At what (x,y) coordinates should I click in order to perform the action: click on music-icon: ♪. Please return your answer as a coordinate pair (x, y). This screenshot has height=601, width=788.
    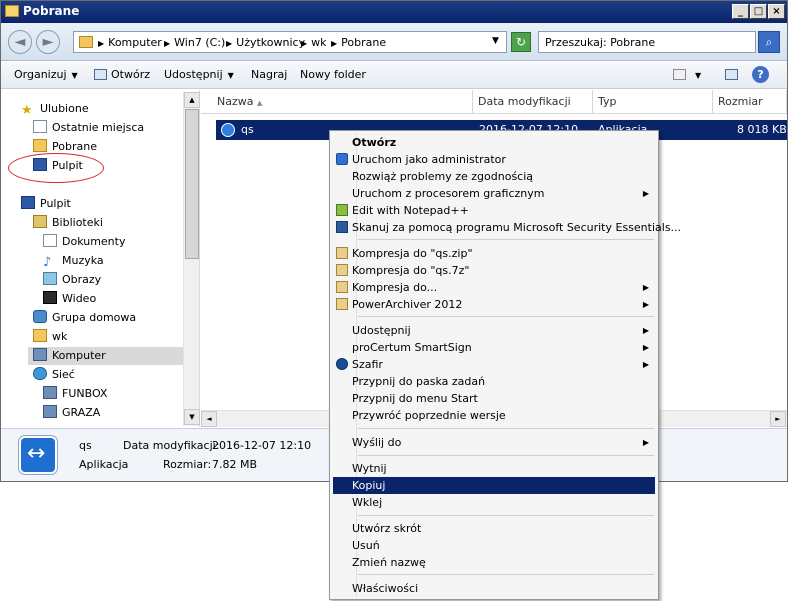
    Looking at the image, I should click on (47, 262).